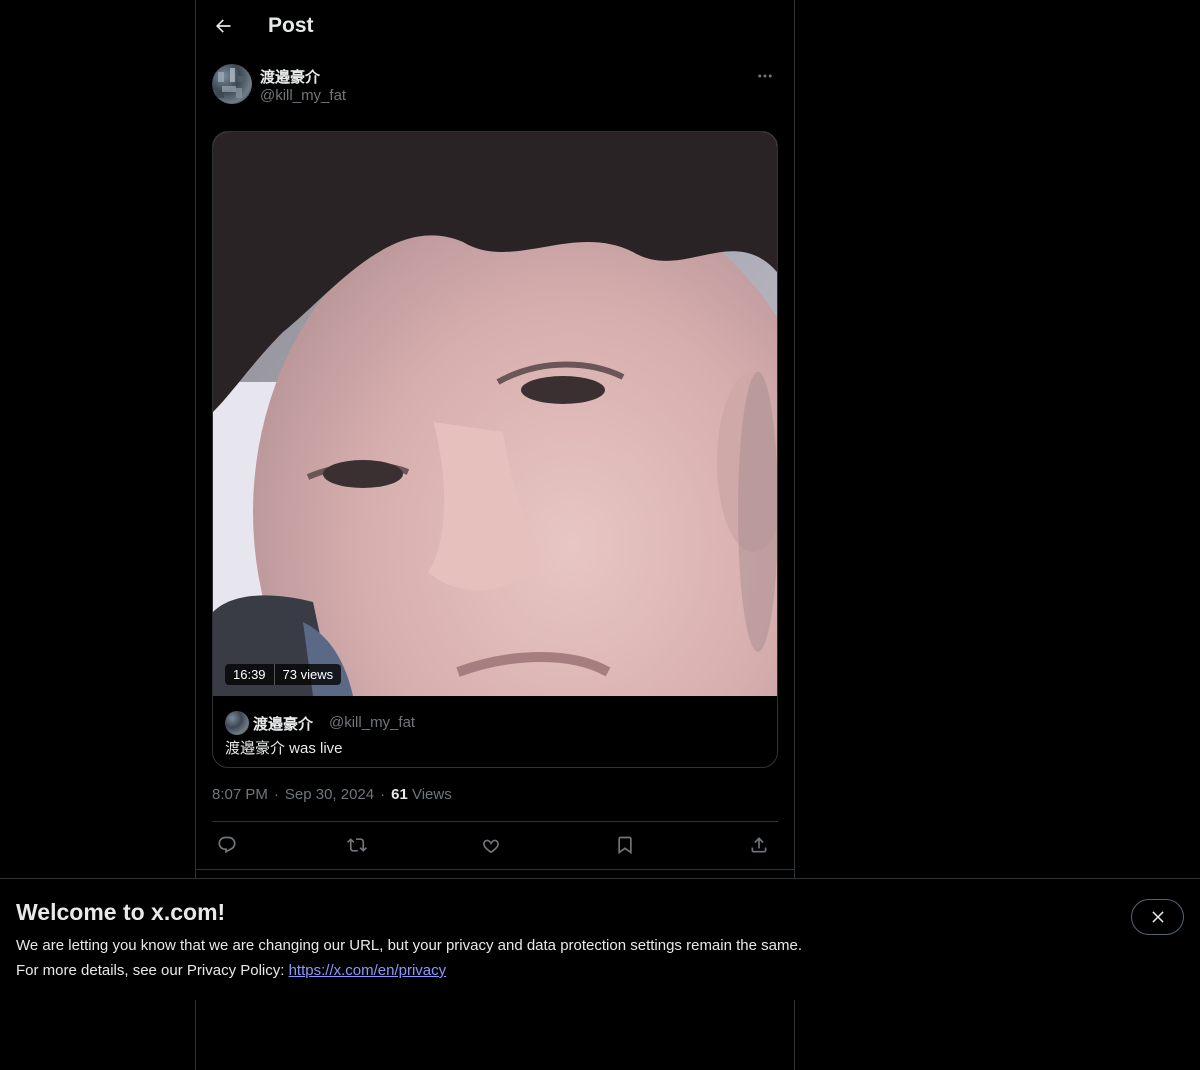 The height and width of the screenshot is (1070, 1200). Describe the element at coordinates (121, 912) in the screenshot. I see `banner-title: Welcome to x.com!` at that location.